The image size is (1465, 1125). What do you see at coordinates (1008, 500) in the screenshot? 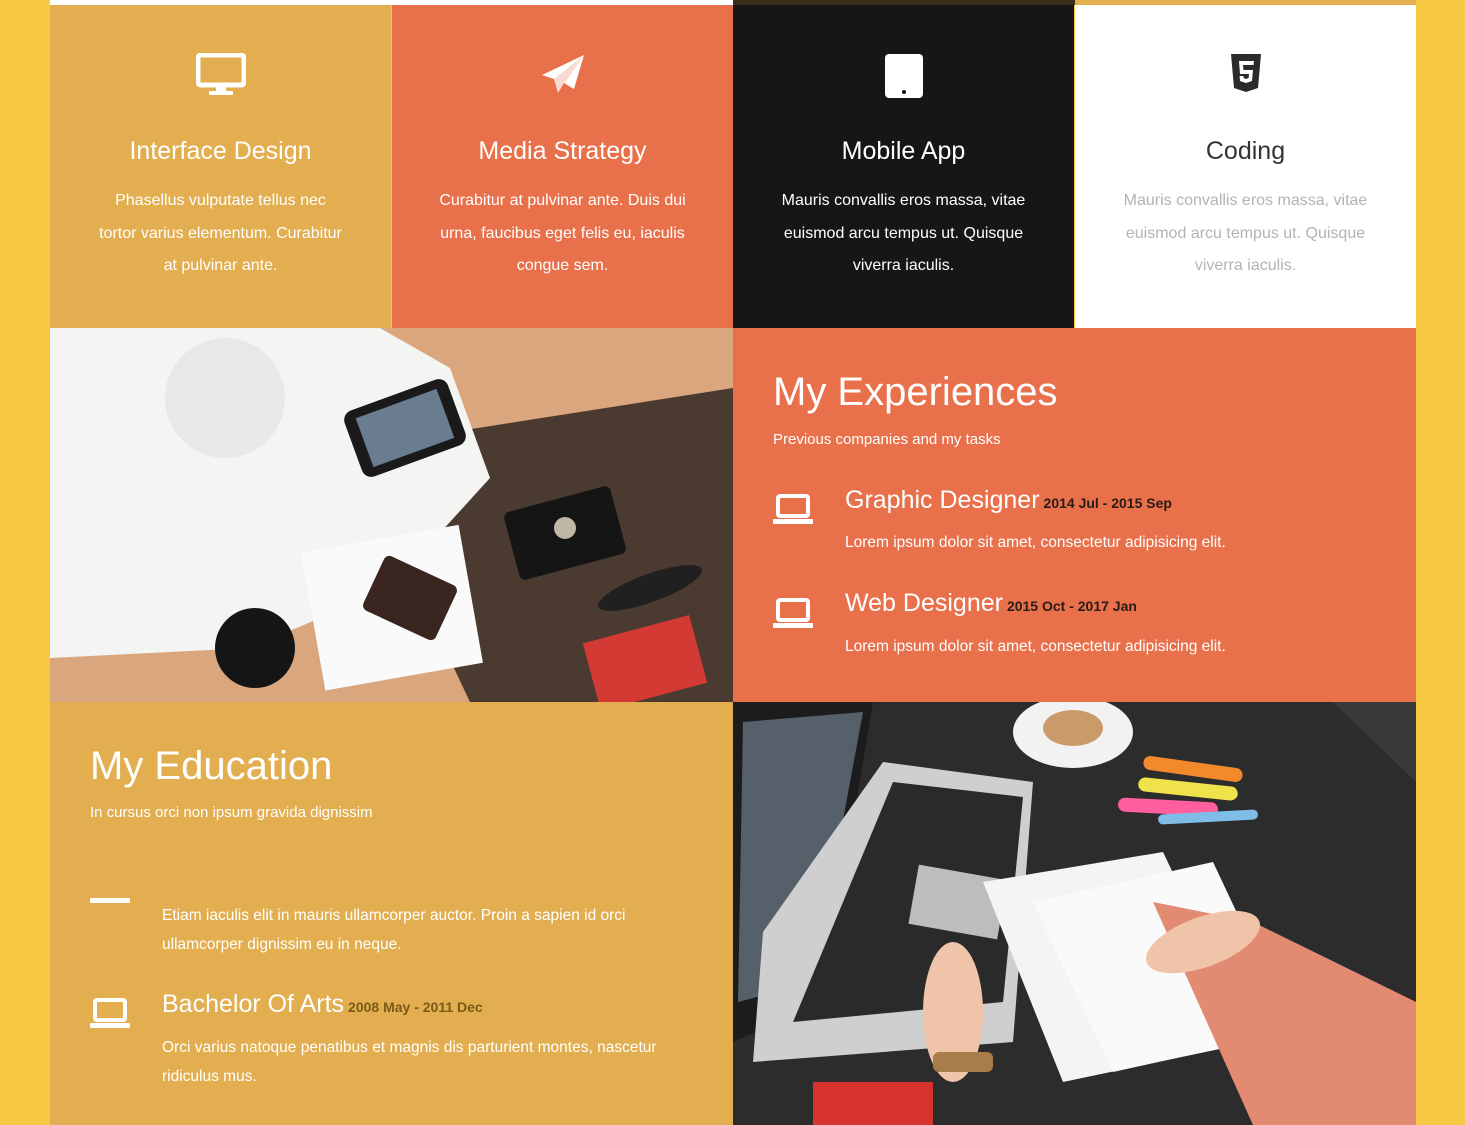
I see `experience-item-title: Graphic Designer 2014 Jul - 2015 Sep` at bounding box center [1008, 500].